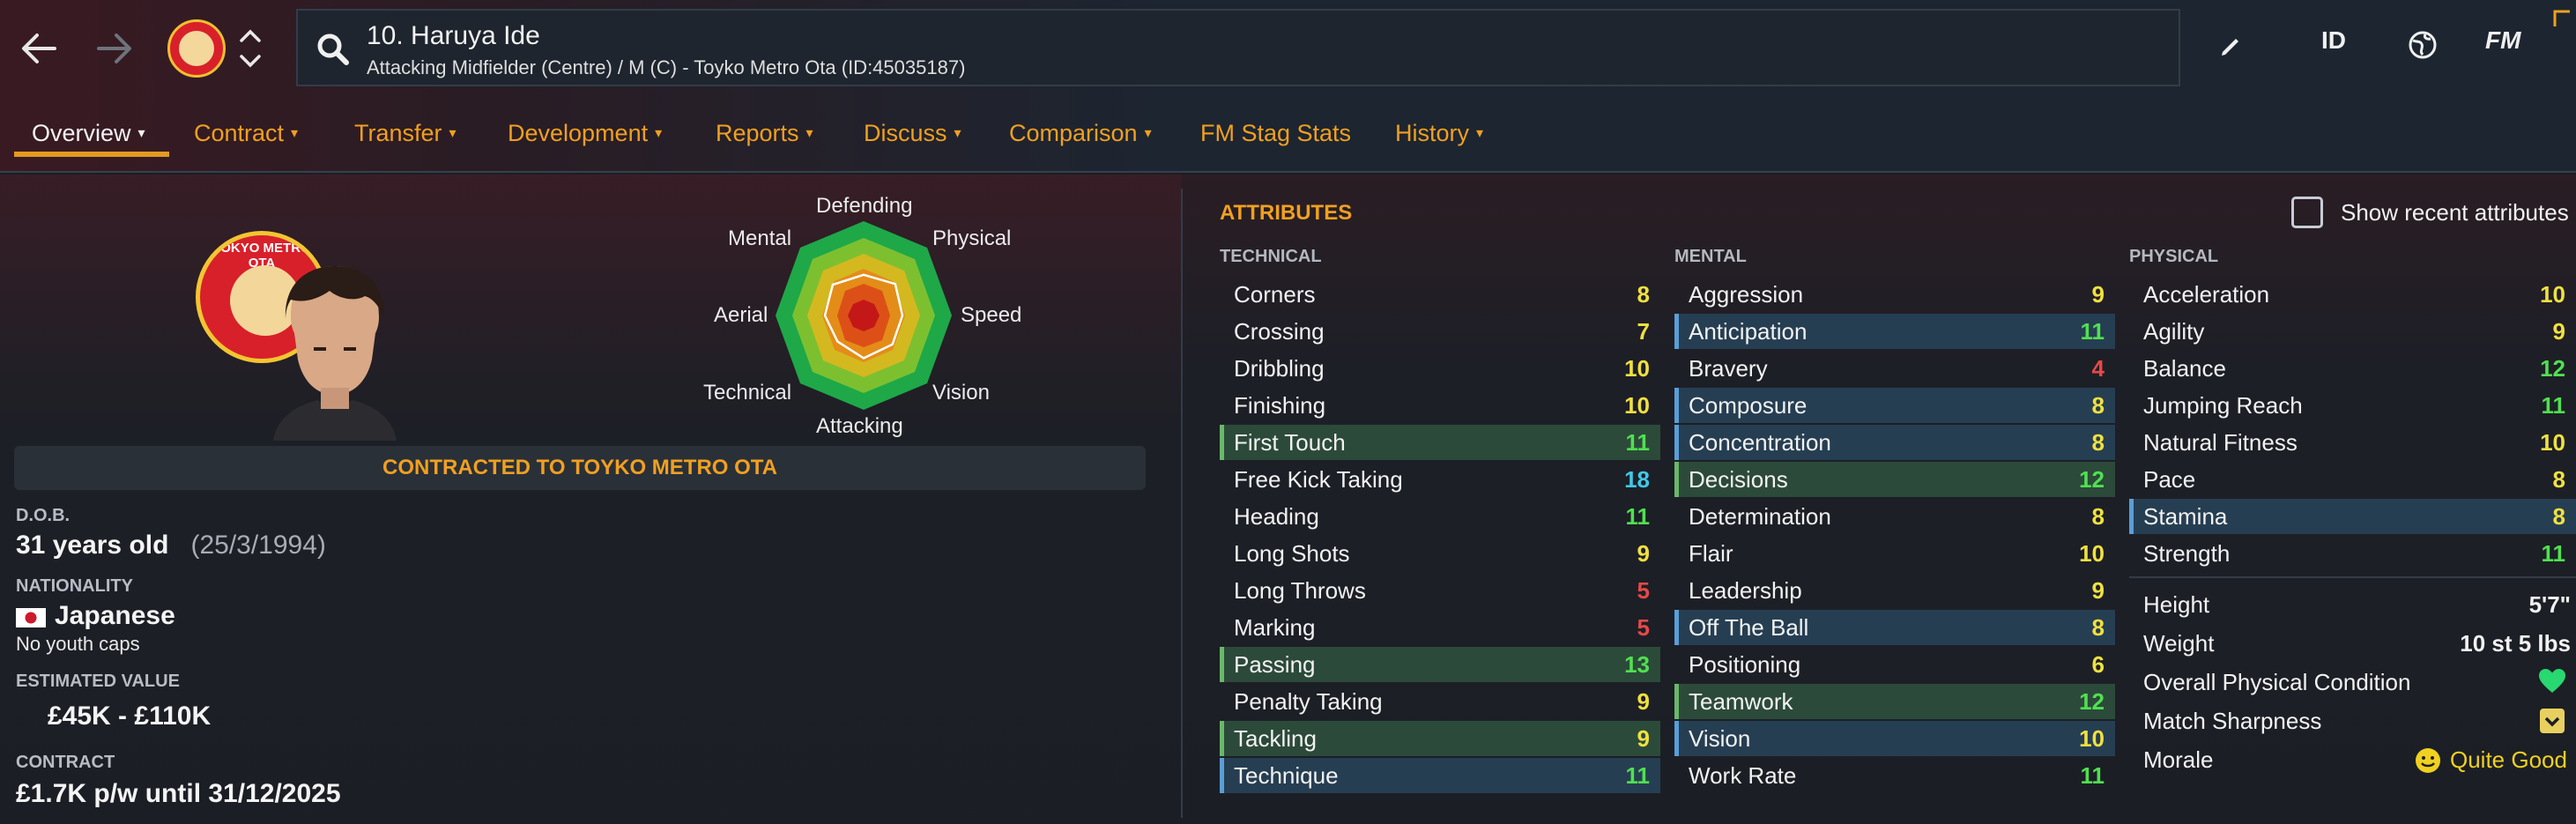 This screenshot has width=2576, height=824. Describe the element at coordinates (2455, 212) in the screenshot. I see `show-recent-label: Show recent attributes` at that location.